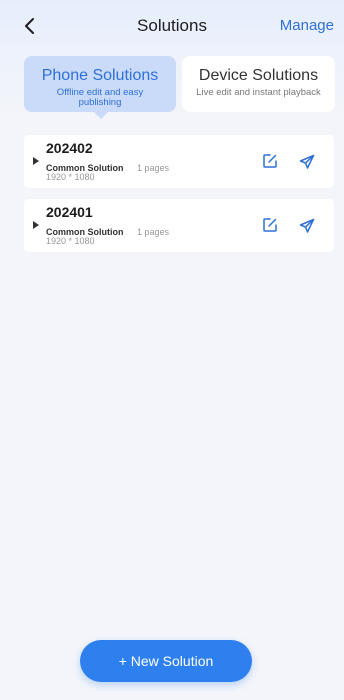 This screenshot has height=700, width=344. I want to click on tab-subtitle: Offline edit and easy publishing, so click(100, 97).